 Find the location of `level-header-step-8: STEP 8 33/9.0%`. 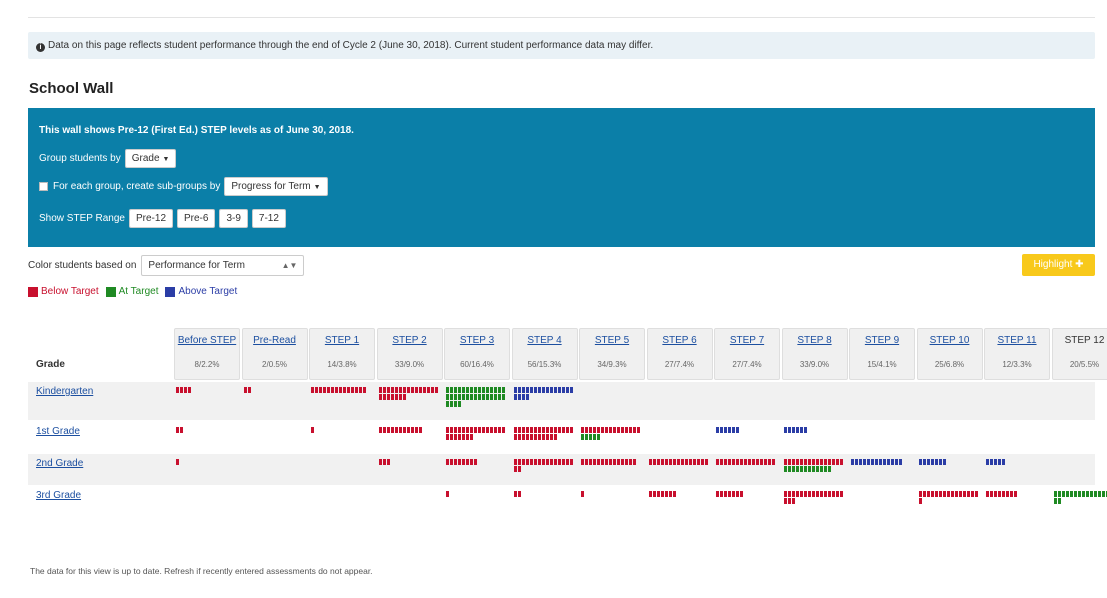

level-header-step-8: STEP 8 33/9.0% is located at coordinates (814, 354).